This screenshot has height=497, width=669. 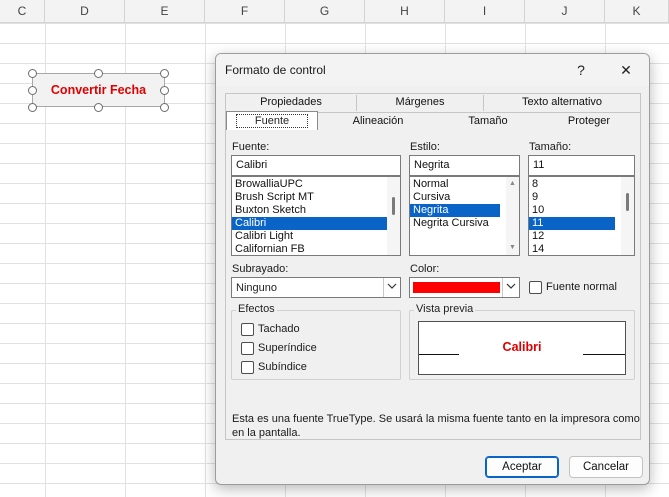 What do you see at coordinates (604, 354) in the screenshot?
I see `preview-baseline-right` at bounding box center [604, 354].